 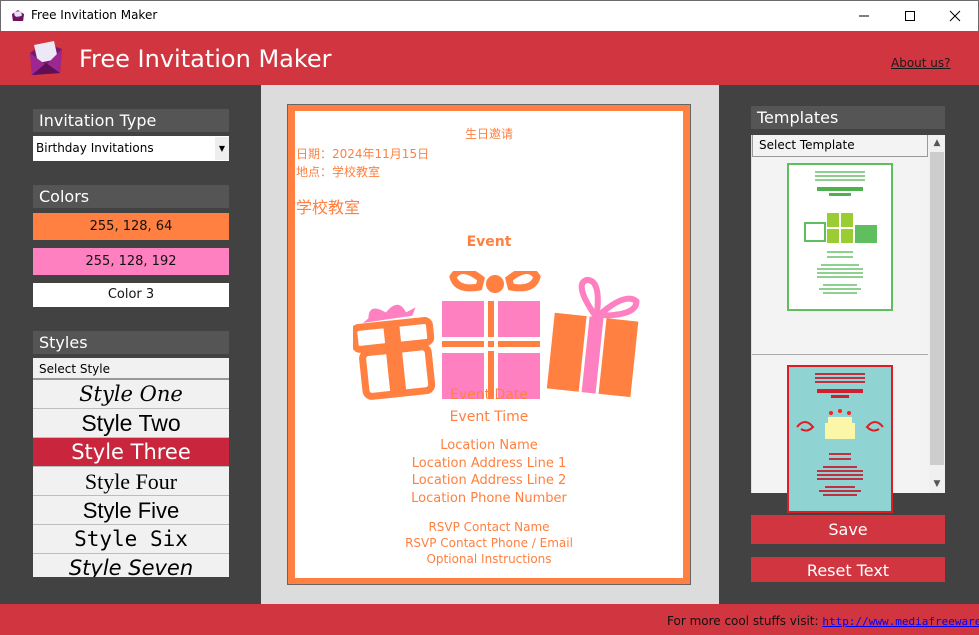 I want to click on styles-placeholder: Select Style, so click(x=131, y=369).